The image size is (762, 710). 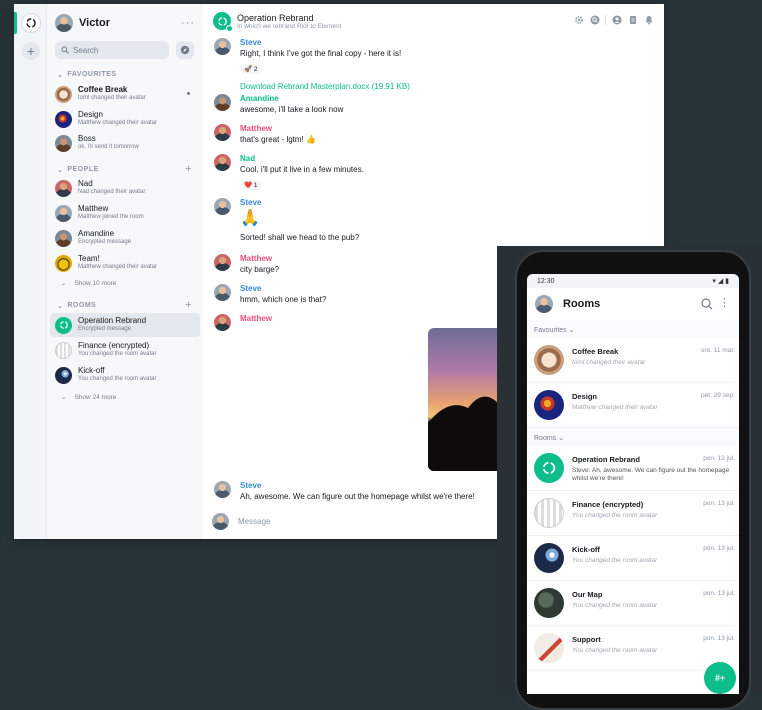 I want to click on page-title: Rooms, so click(x=582, y=304).